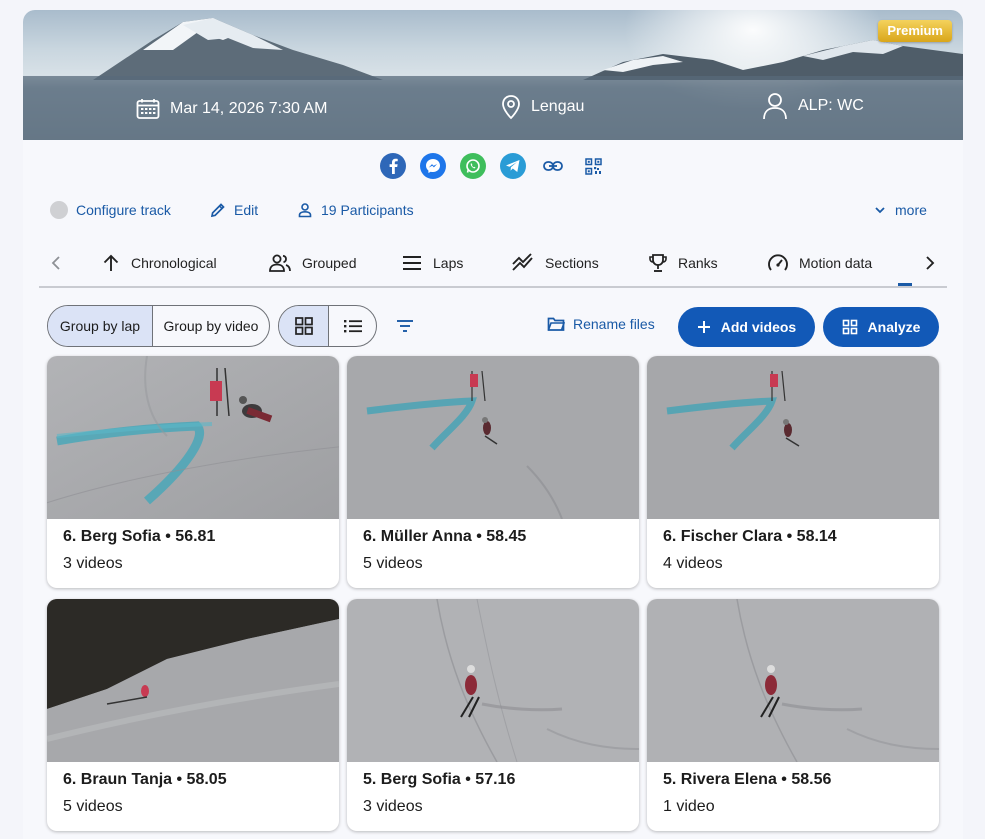 The height and width of the screenshot is (839, 985). Describe the element at coordinates (448, 263) in the screenshot. I see `tab-label: Laps` at that location.